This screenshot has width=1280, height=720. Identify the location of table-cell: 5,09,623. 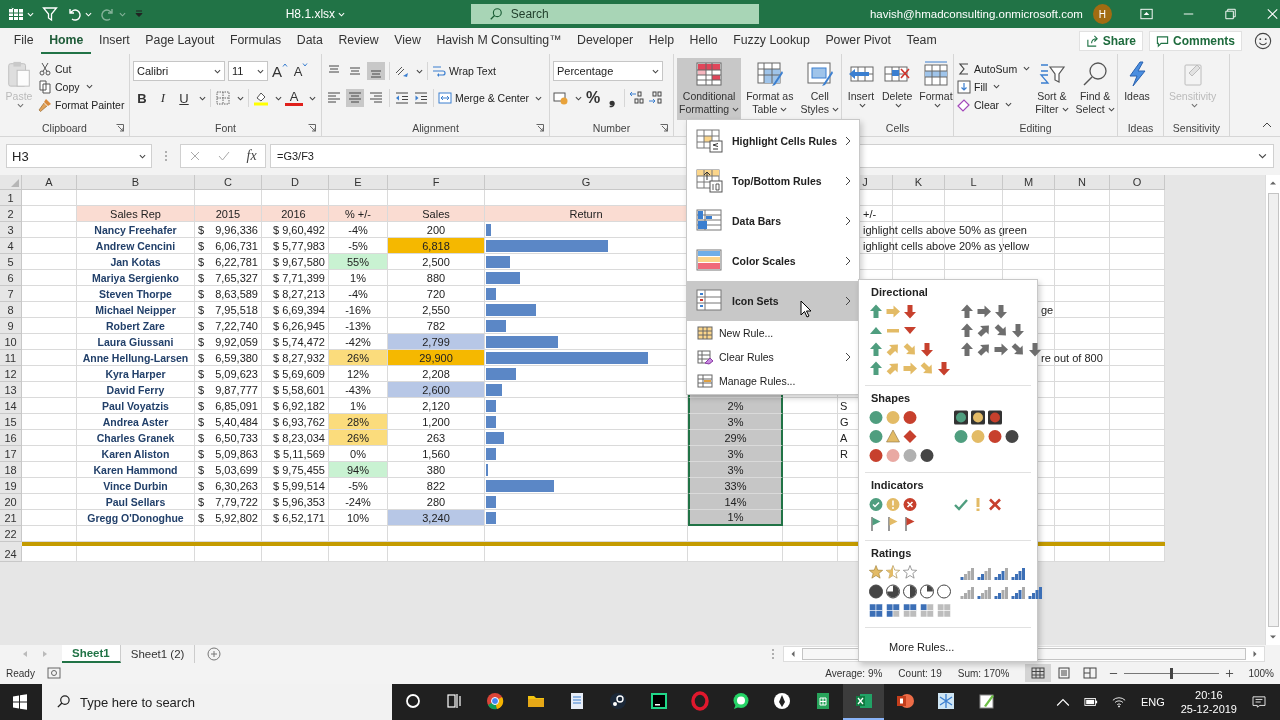
(236, 373).